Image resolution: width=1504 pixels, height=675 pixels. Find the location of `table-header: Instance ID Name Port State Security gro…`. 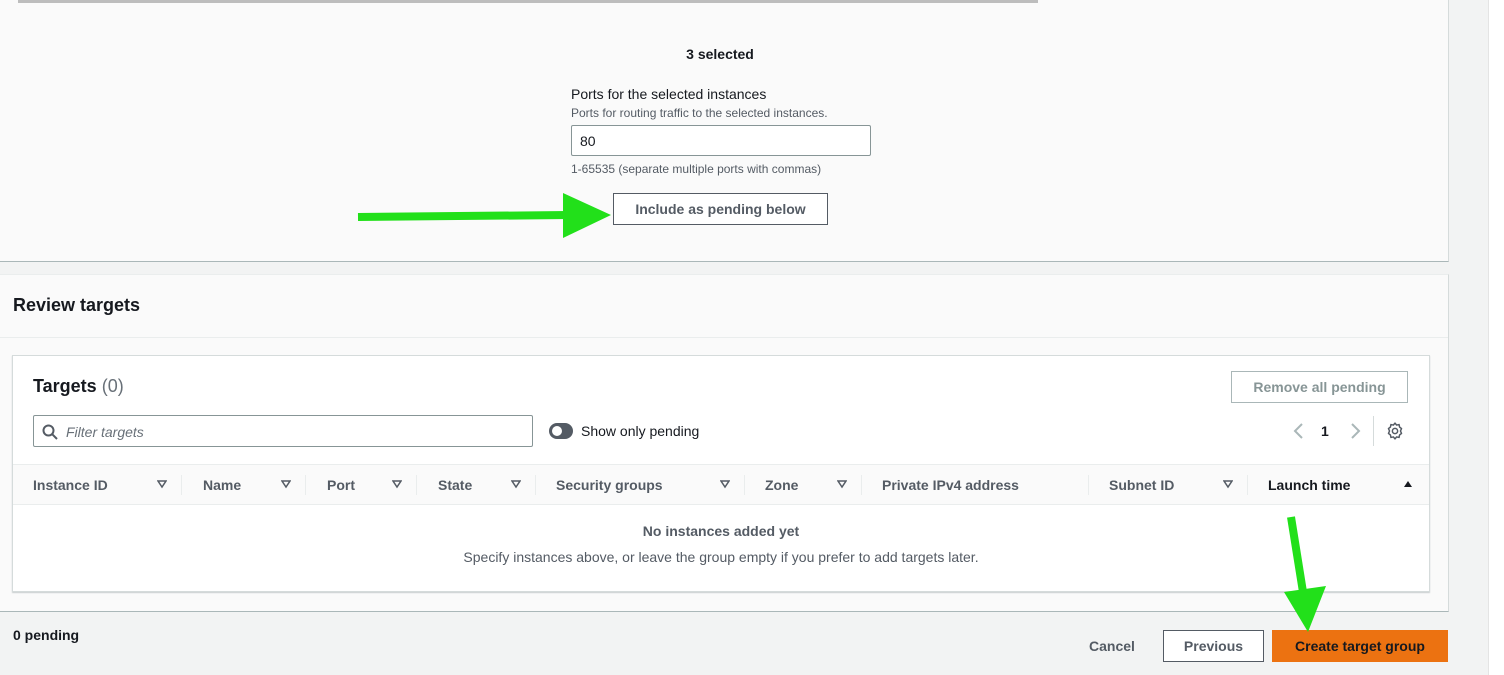

table-header: Instance ID Name Port State Security gro… is located at coordinates (721, 484).